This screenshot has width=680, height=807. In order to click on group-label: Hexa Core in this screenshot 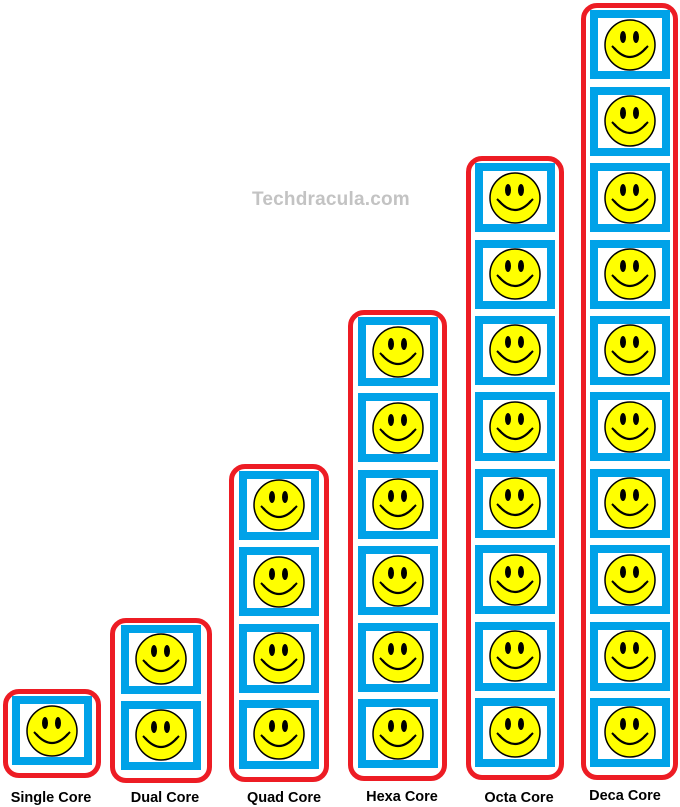, I will do `click(402, 797)`.